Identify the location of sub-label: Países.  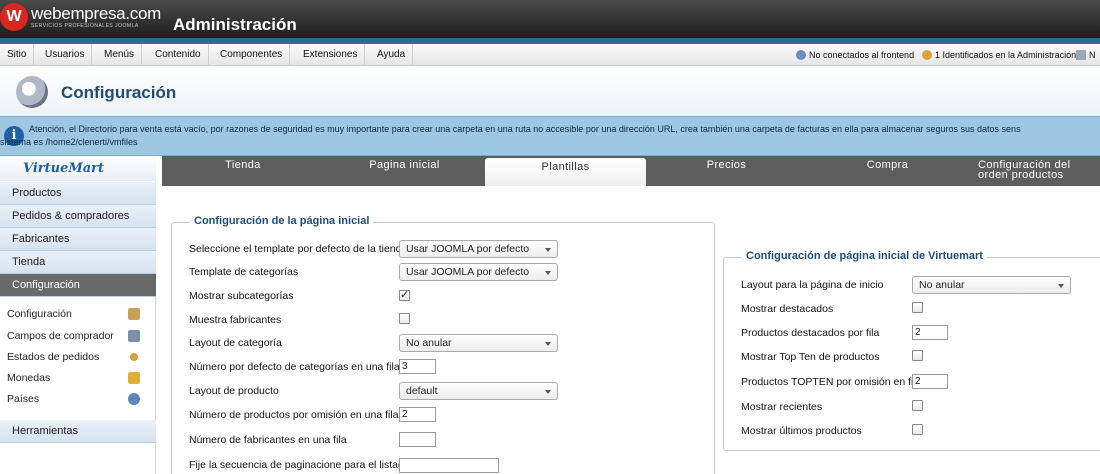
(23, 399).